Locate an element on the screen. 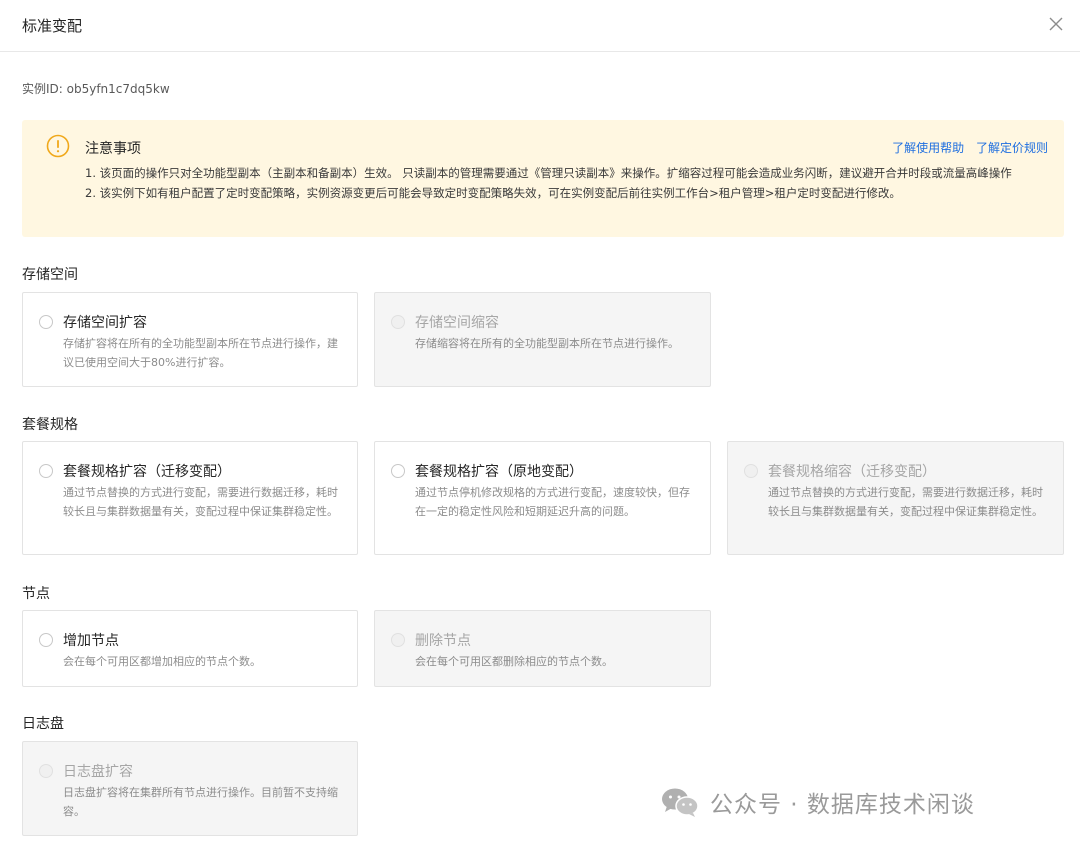 The image size is (1080, 846). option-title: 日志盘扩容 is located at coordinates (98, 772).